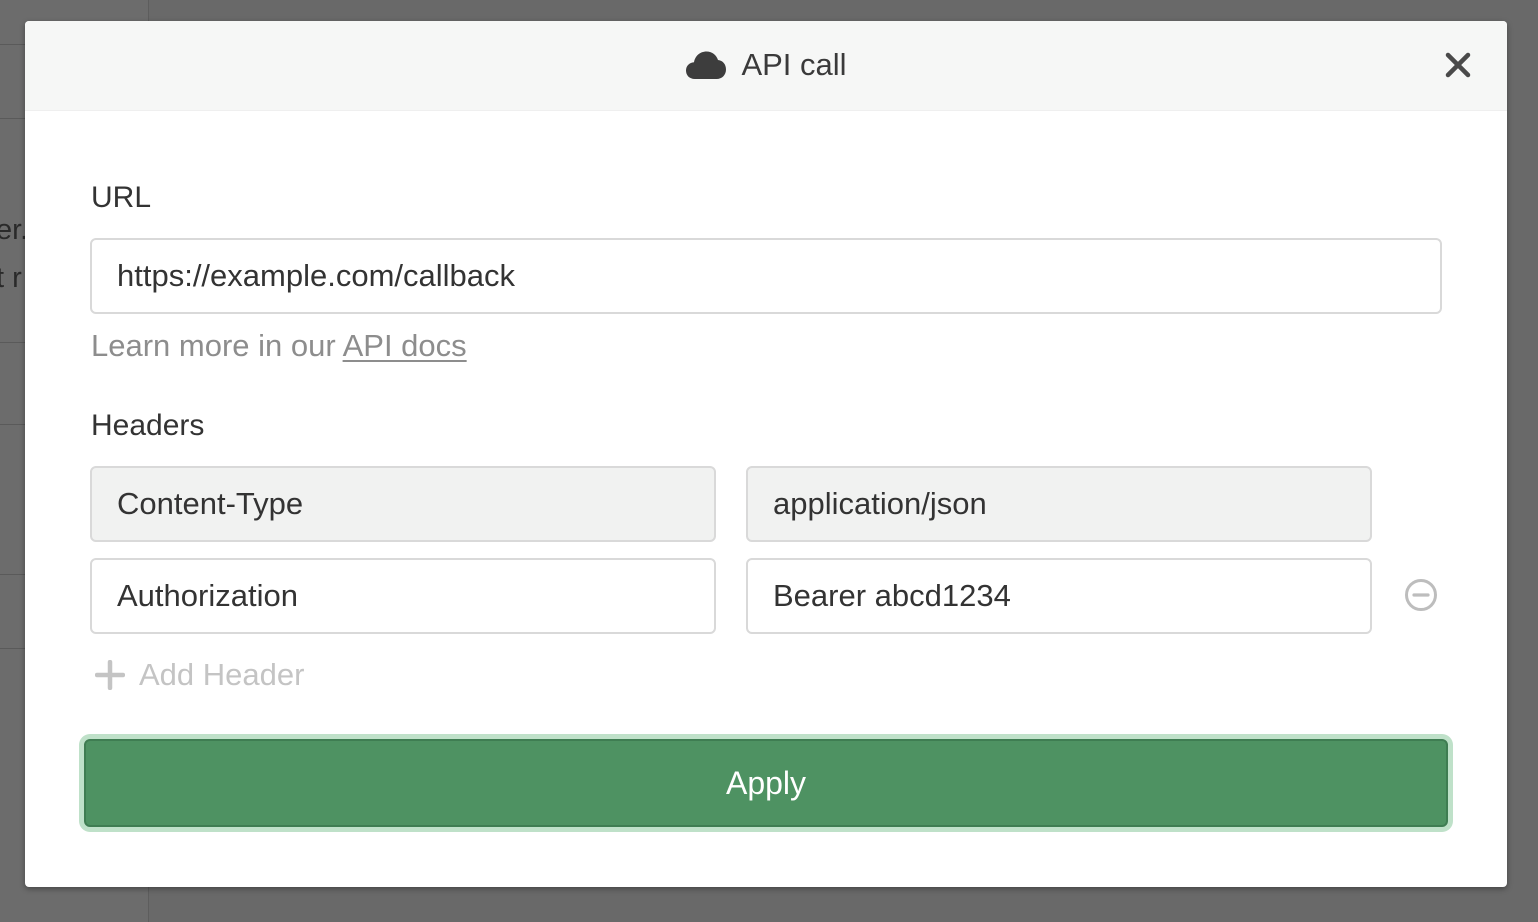 The height and width of the screenshot is (922, 1538). Describe the element at coordinates (217, 345) in the screenshot. I see `help-prefix: Learn more in our` at that location.